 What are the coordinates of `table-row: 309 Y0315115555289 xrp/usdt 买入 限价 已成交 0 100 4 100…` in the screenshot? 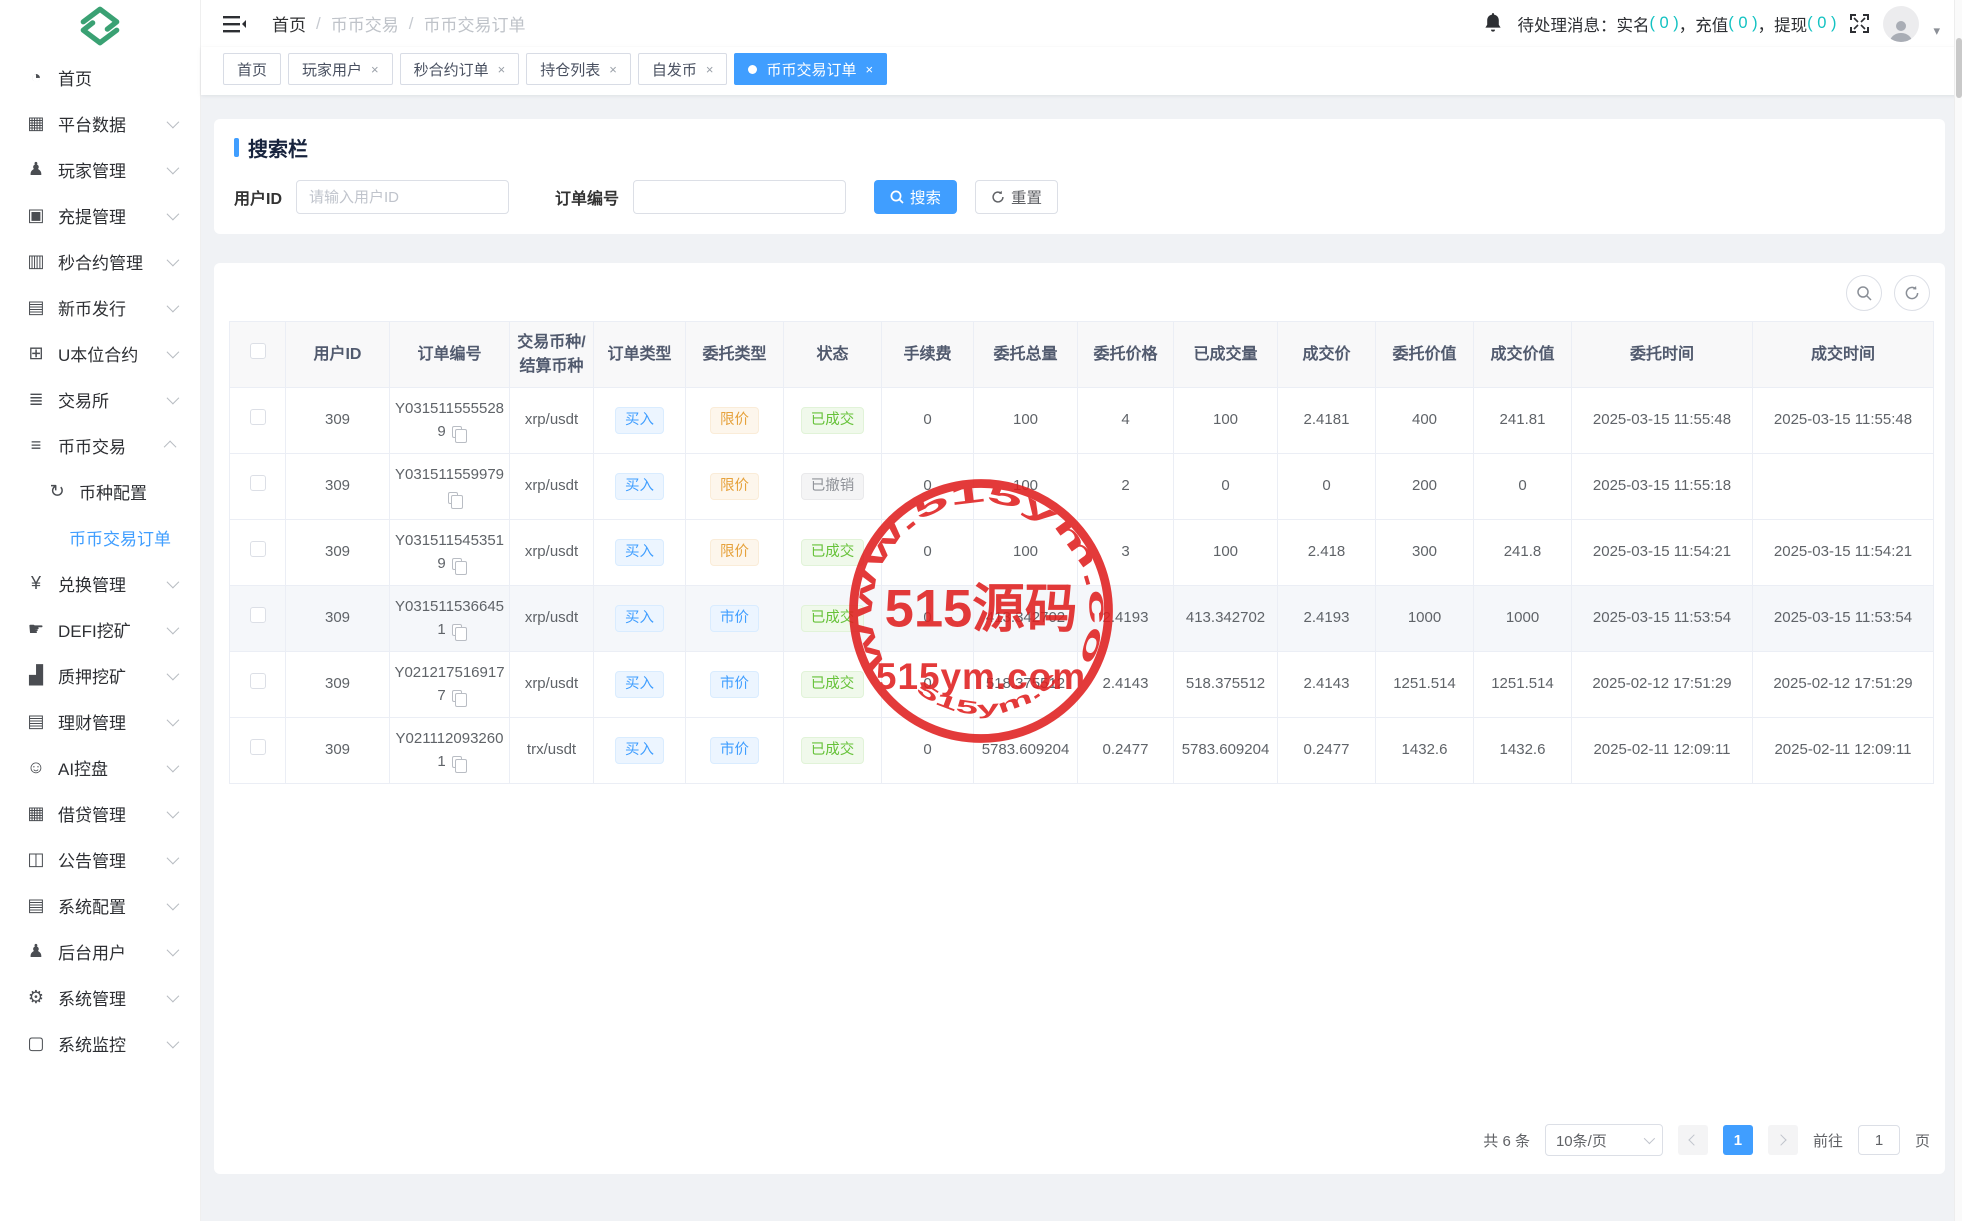 It's located at (1081, 420).